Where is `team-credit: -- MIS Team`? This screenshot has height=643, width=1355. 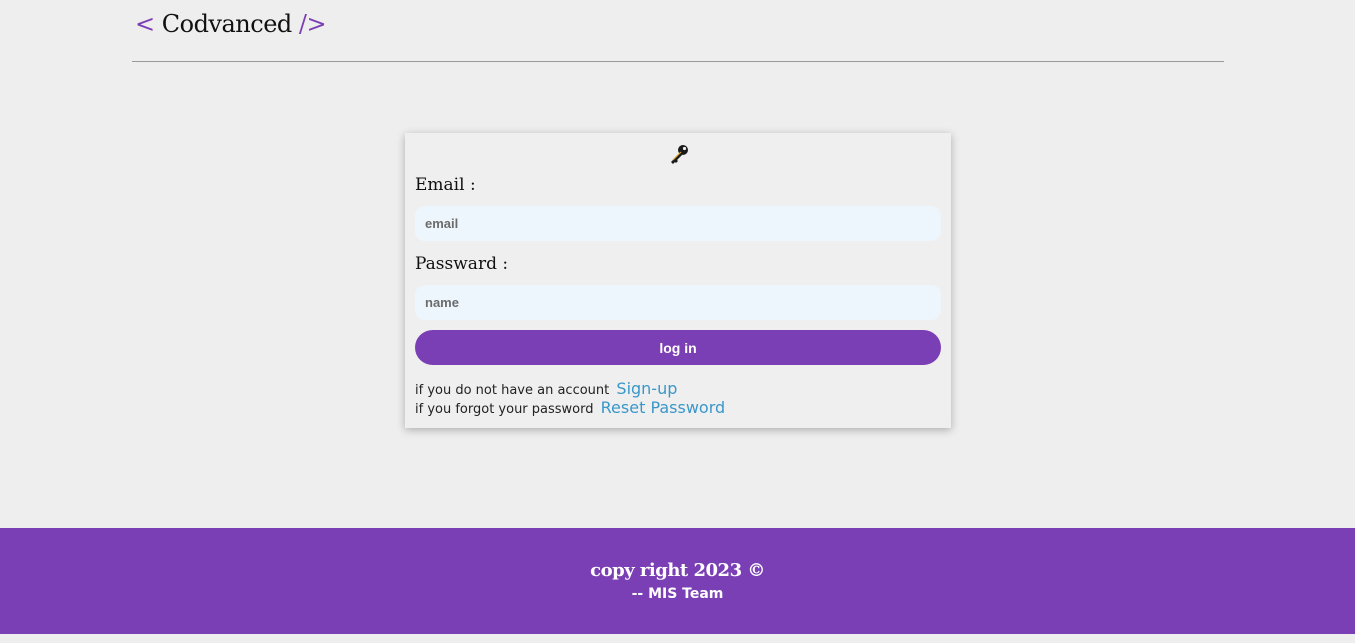 team-credit: -- MIS Team is located at coordinates (677, 594).